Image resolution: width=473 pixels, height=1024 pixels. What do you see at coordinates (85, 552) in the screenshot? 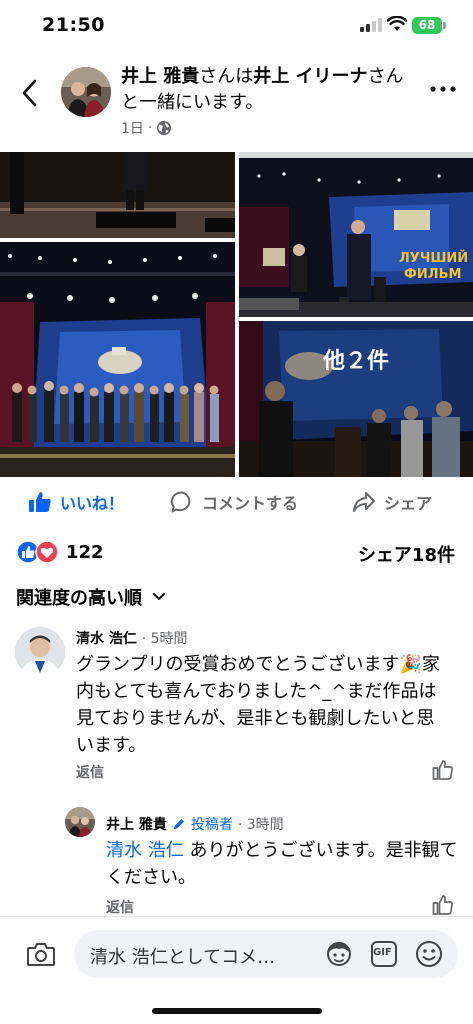
I see `reaction-count: 122` at bounding box center [85, 552].